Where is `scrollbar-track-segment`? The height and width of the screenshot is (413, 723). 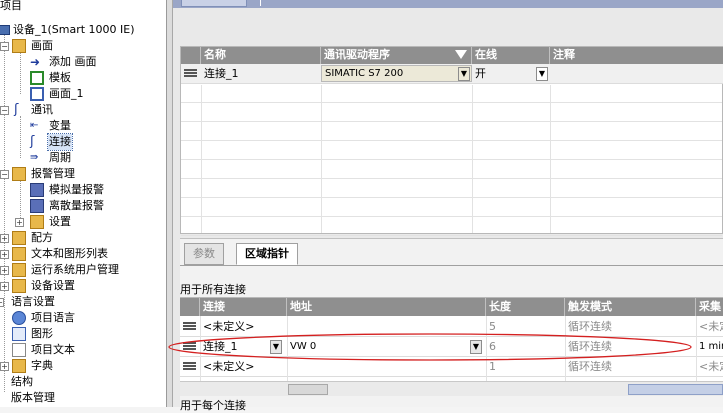 scrollbar-track-segment is located at coordinates (308, 389).